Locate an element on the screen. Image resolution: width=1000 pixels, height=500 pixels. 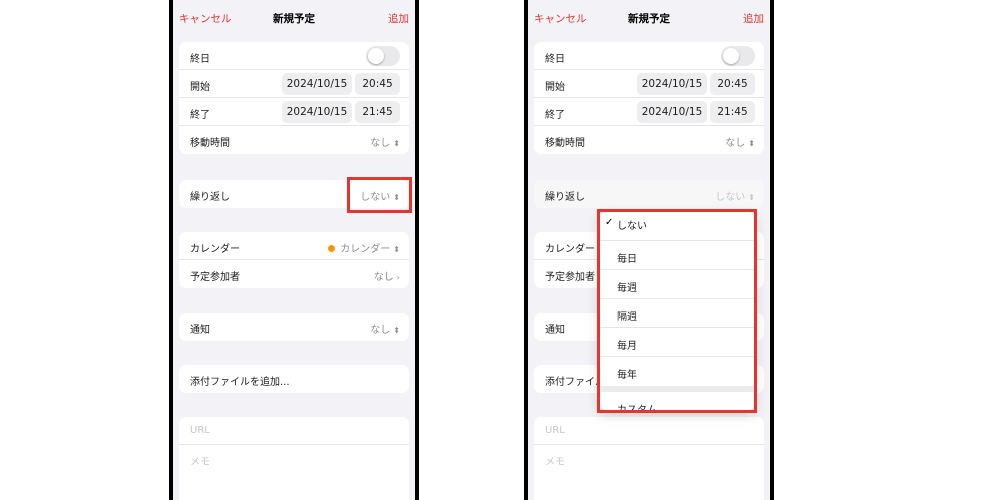
invitees-value: なし is located at coordinates (383, 277).